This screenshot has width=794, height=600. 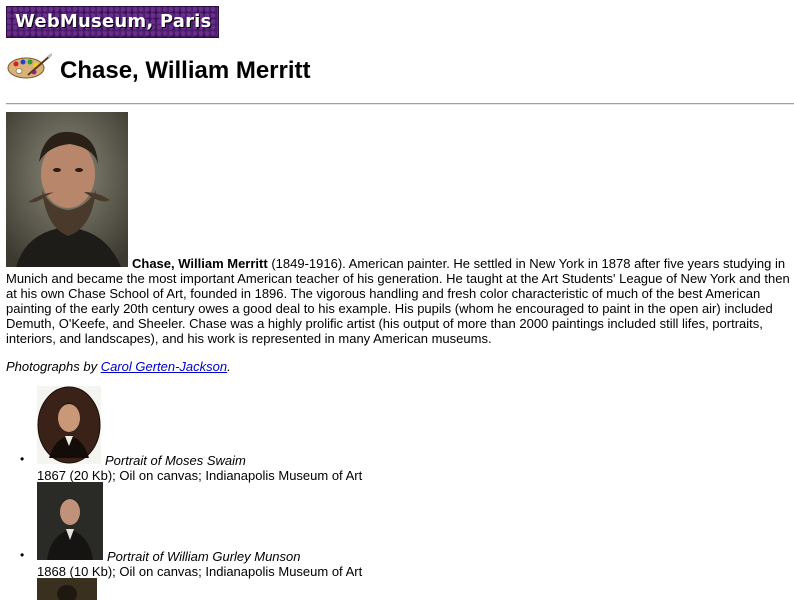 I want to click on photo-credit: Photographs by Carol Gerten-Jackson., so click(x=118, y=366).